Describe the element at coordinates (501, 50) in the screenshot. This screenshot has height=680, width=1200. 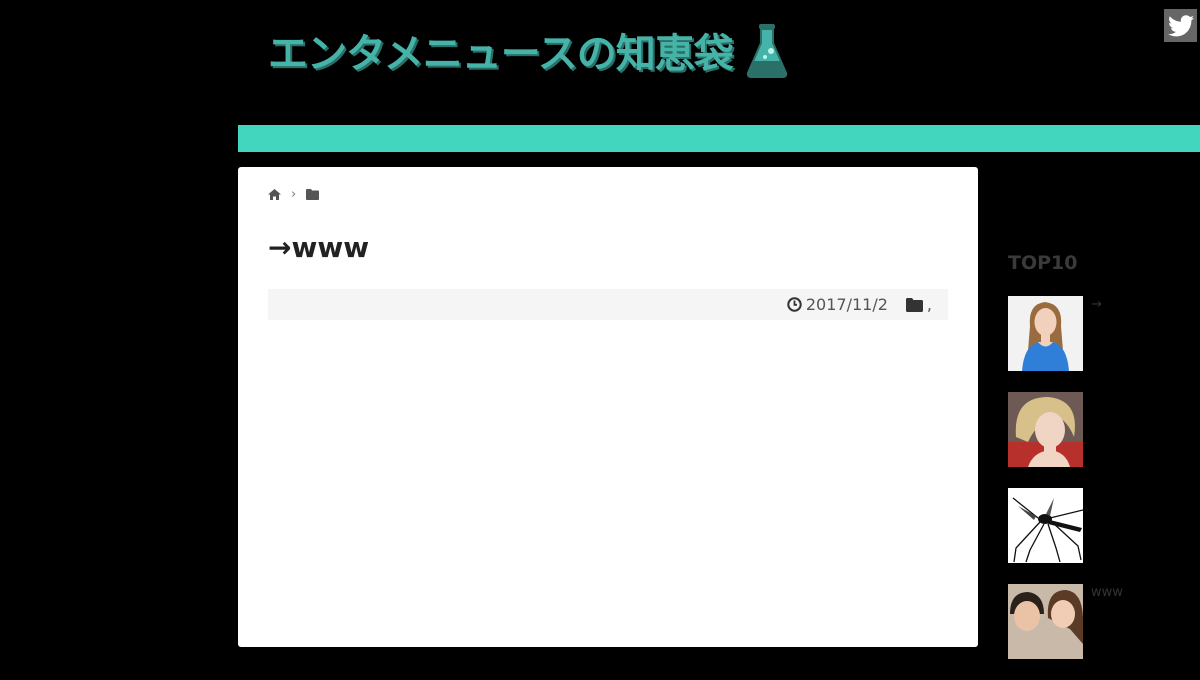
I see `site-title: エンタメニュースの知恵袋` at that location.